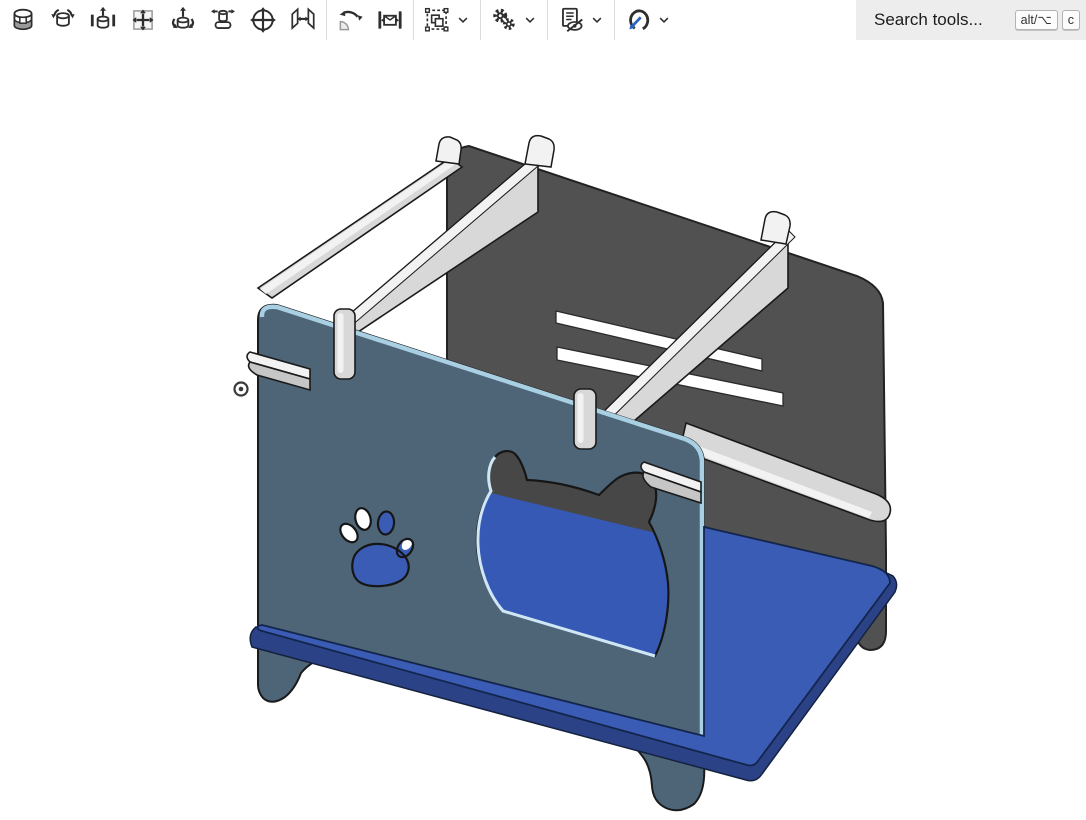  I want to click on rotate-view-icon, so click(350, 20).